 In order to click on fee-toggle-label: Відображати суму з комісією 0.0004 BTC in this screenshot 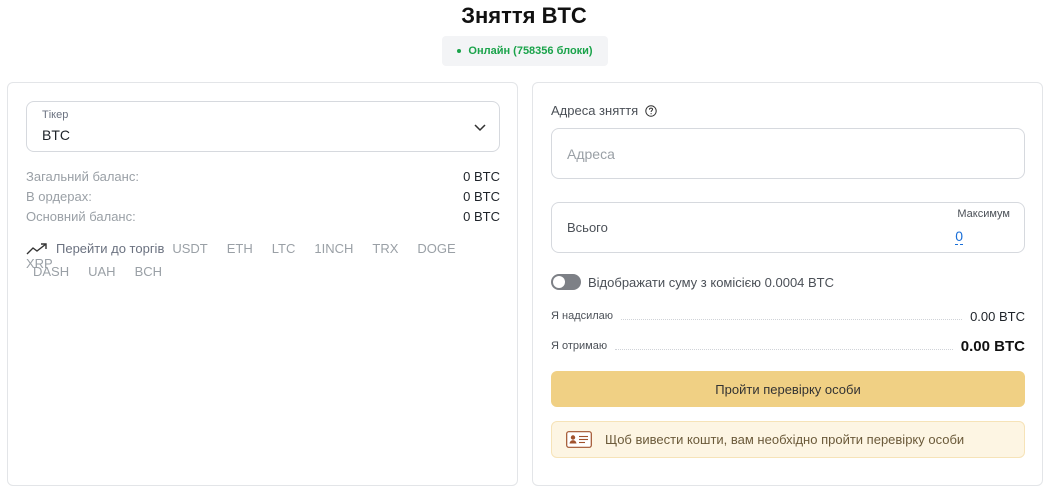, I will do `click(711, 282)`.